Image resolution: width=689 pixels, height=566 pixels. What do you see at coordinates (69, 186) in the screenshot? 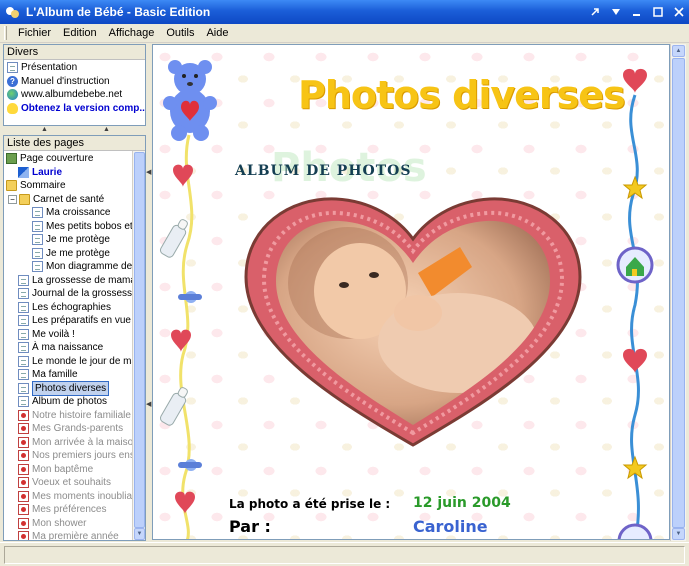
I see `page-list-item: Sommaire` at bounding box center [69, 186].